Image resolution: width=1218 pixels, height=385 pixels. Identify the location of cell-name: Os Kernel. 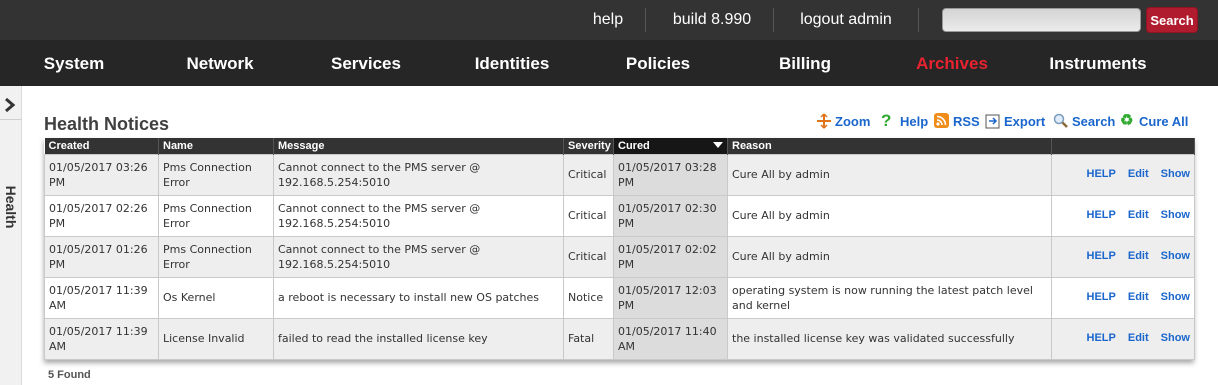
(216, 297).